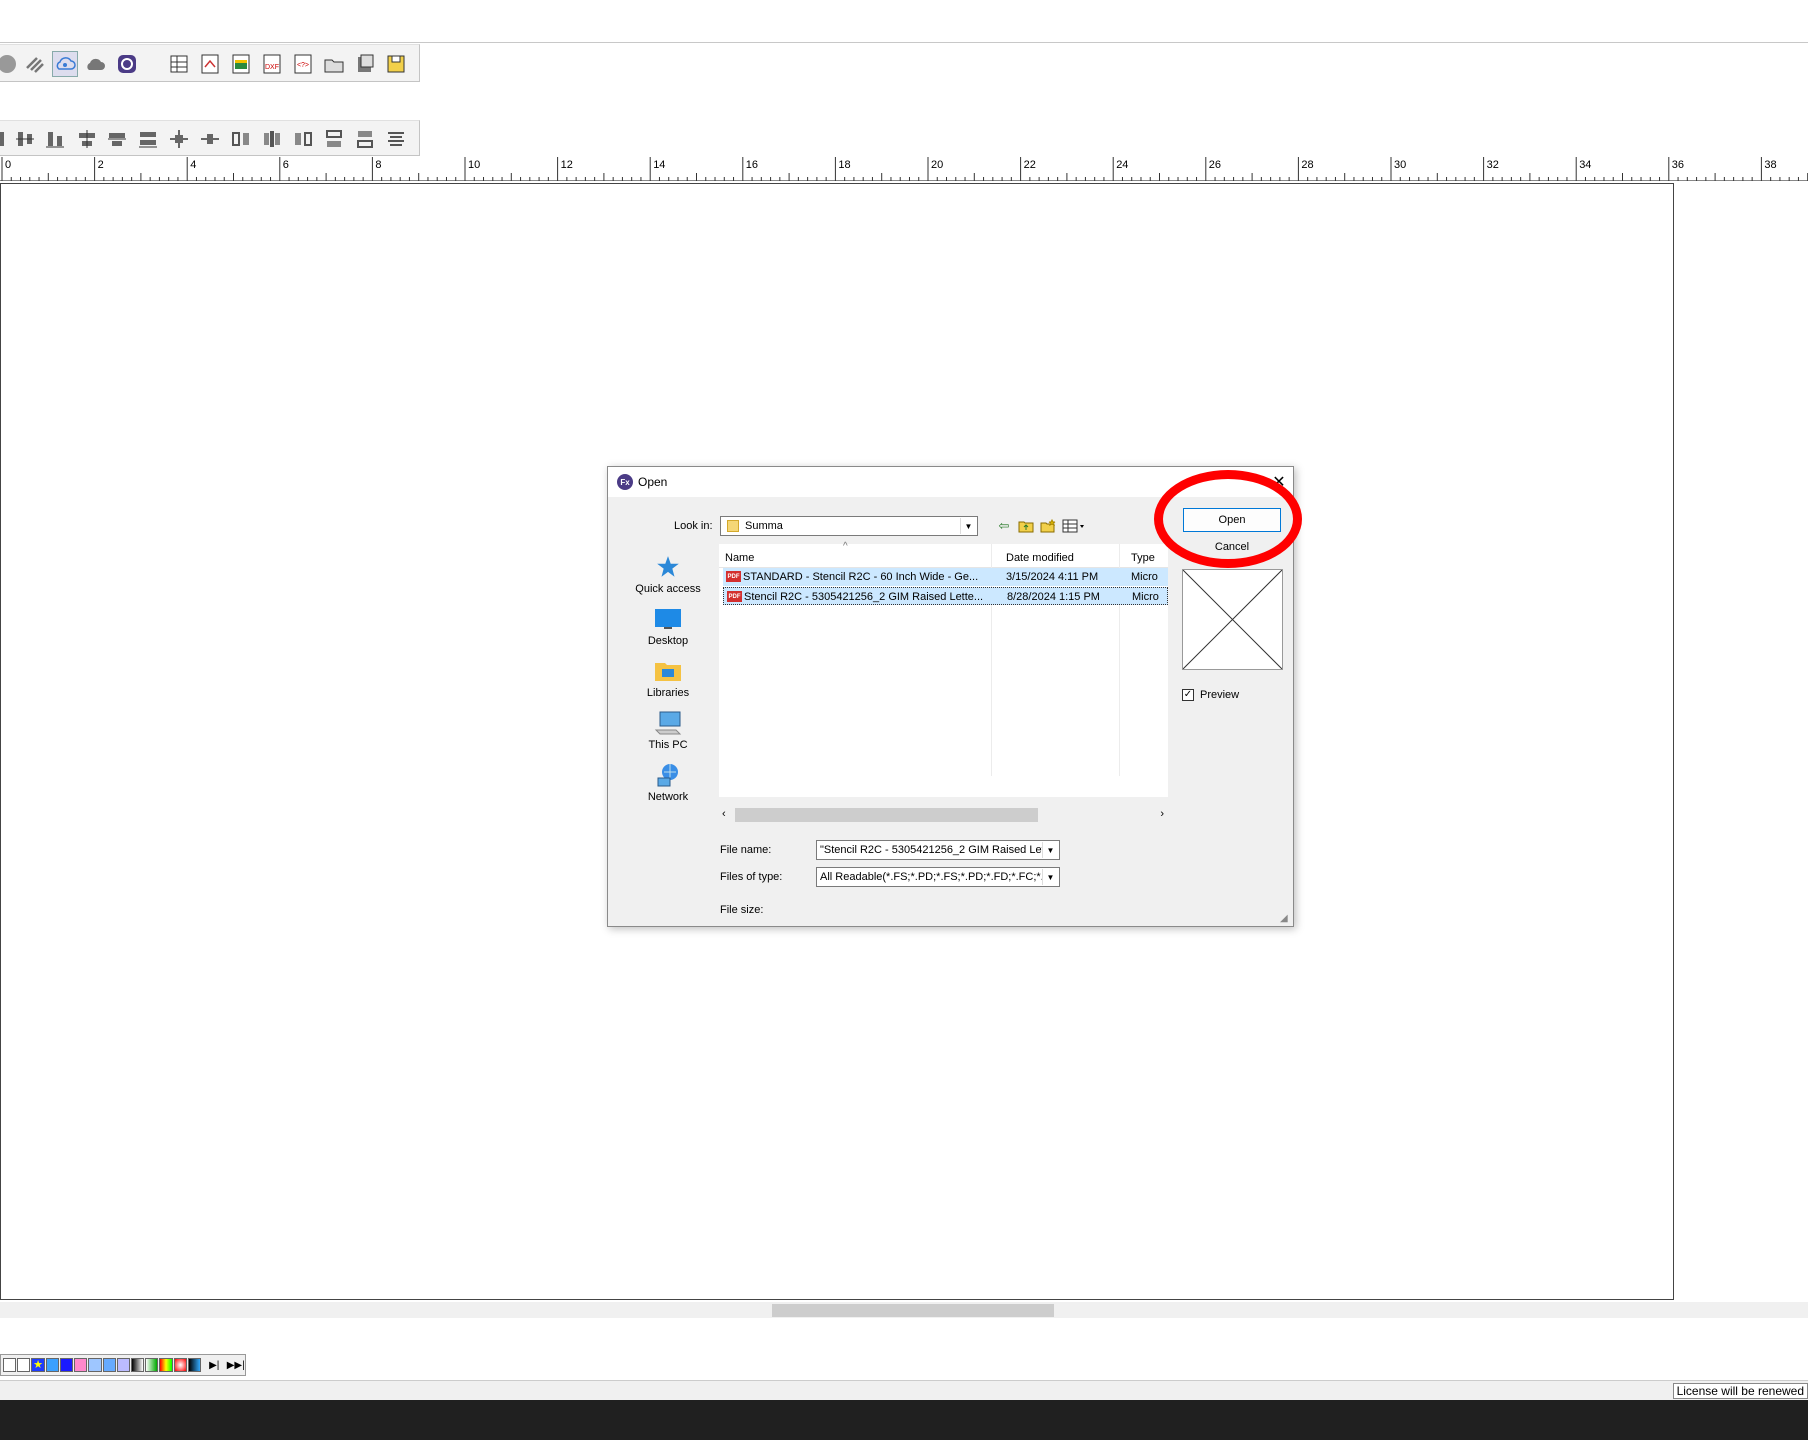  What do you see at coordinates (1026, 526) in the screenshot?
I see `up-folder-icon` at bounding box center [1026, 526].